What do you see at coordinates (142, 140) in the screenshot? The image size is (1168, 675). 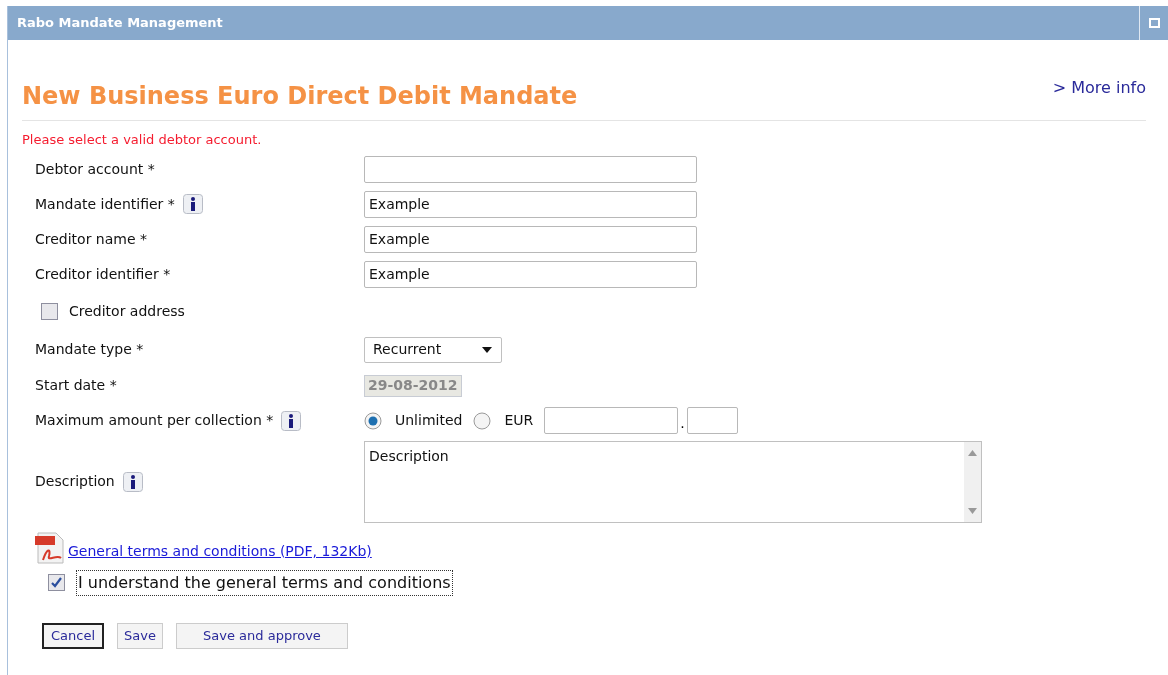 I see `error-message: Please select a valid debtor account.` at bounding box center [142, 140].